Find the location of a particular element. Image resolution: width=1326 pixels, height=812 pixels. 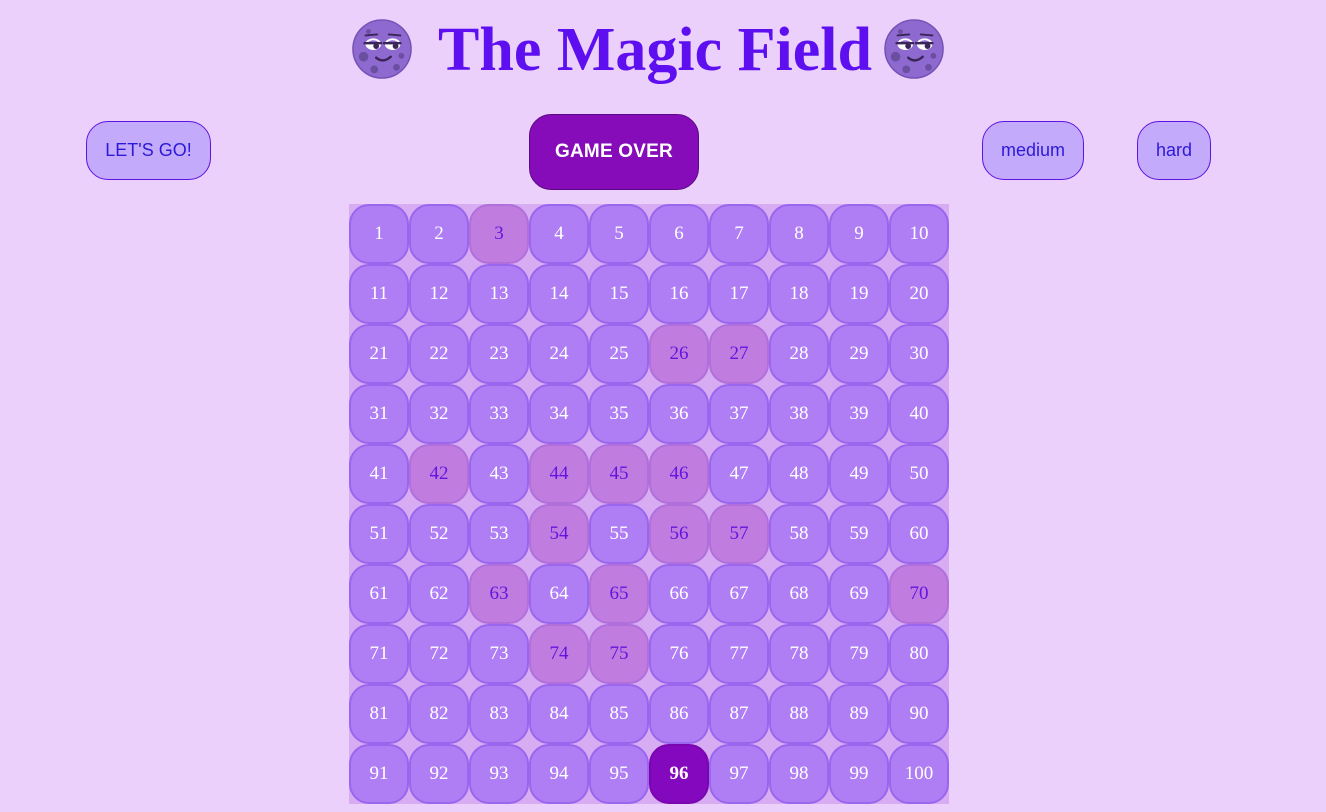

board-cell: 19 is located at coordinates (859, 294).